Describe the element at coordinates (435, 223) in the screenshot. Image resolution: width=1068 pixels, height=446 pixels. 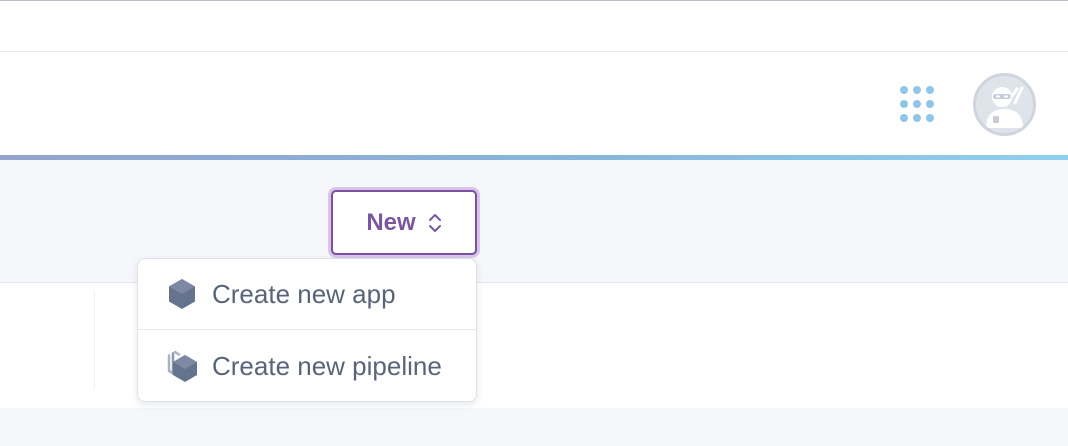
I see `chevron-up-down-icon` at that location.